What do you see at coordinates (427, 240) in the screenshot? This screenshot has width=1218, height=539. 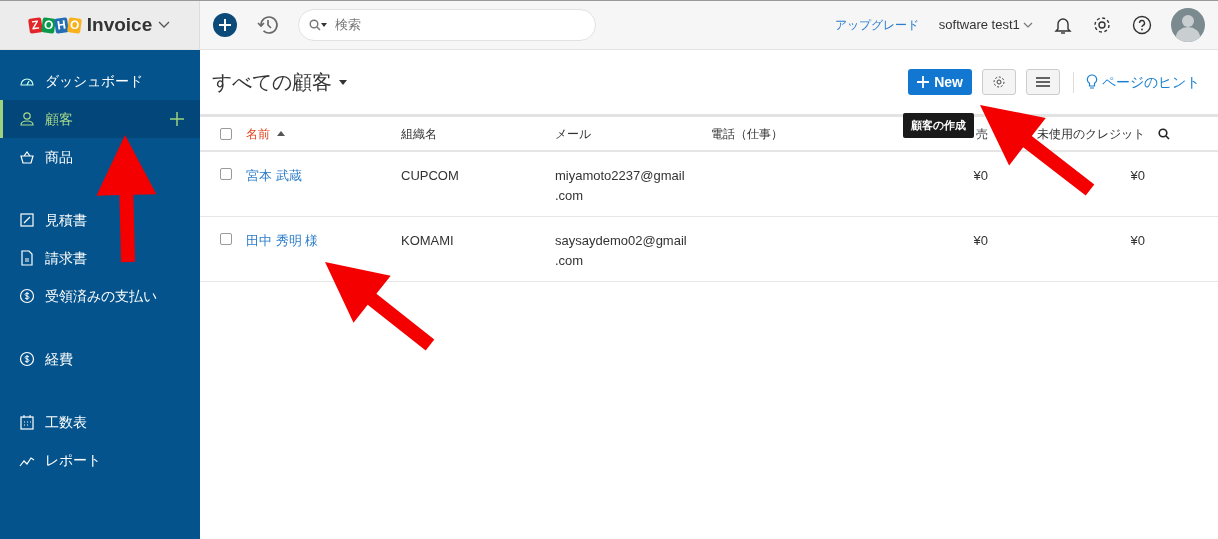 I see `table-cell: KOMAMI` at bounding box center [427, 240].